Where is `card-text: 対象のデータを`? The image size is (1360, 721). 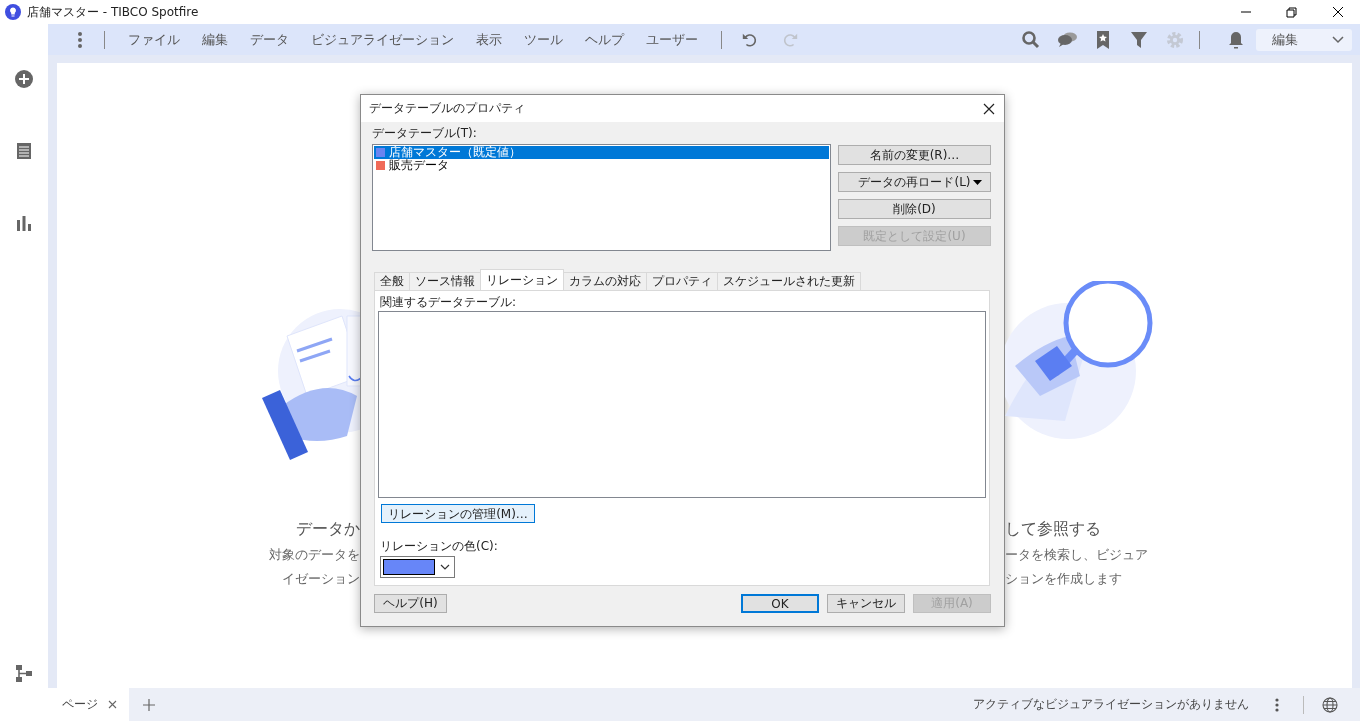 card-text: 対象のデータを is located at coordinates (314, 555).